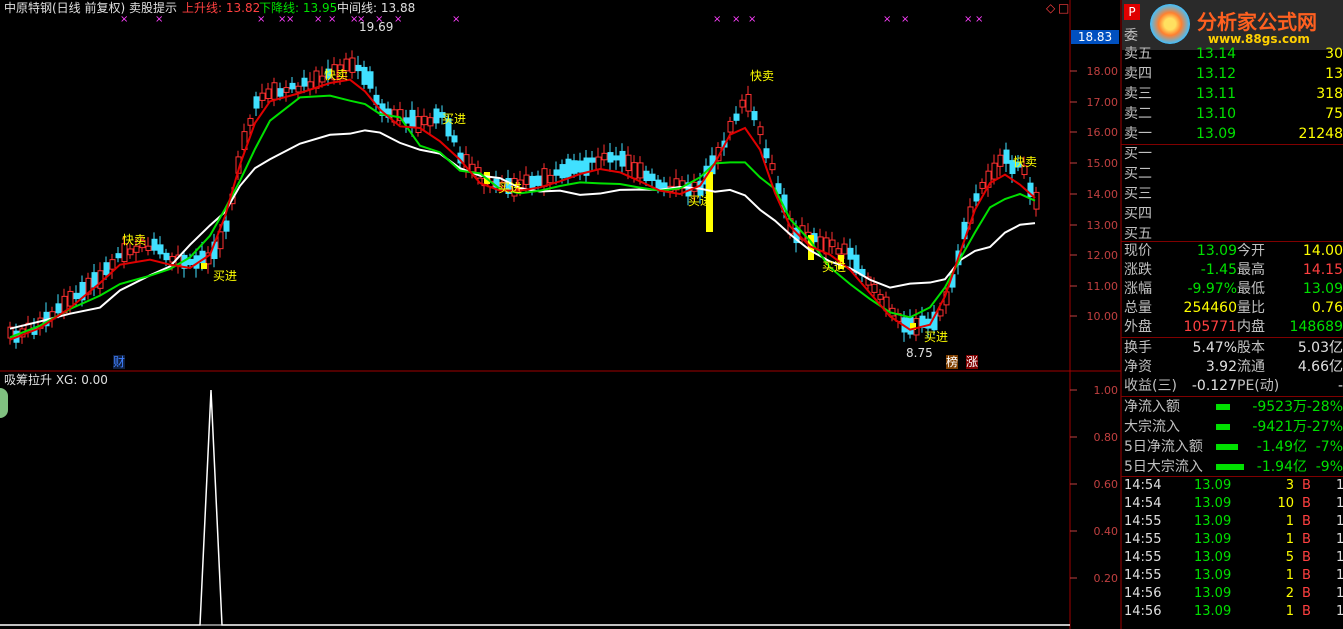  I want to click on price-tick-label: 11.00, so click(1103, 286).